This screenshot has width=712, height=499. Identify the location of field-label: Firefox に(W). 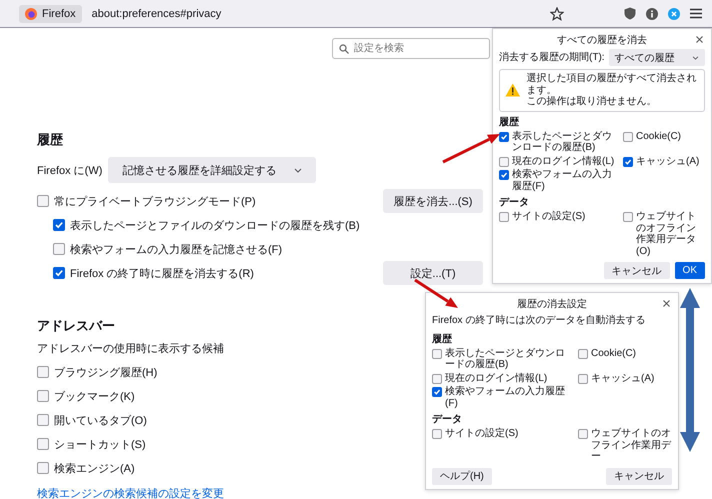
(69, 171).